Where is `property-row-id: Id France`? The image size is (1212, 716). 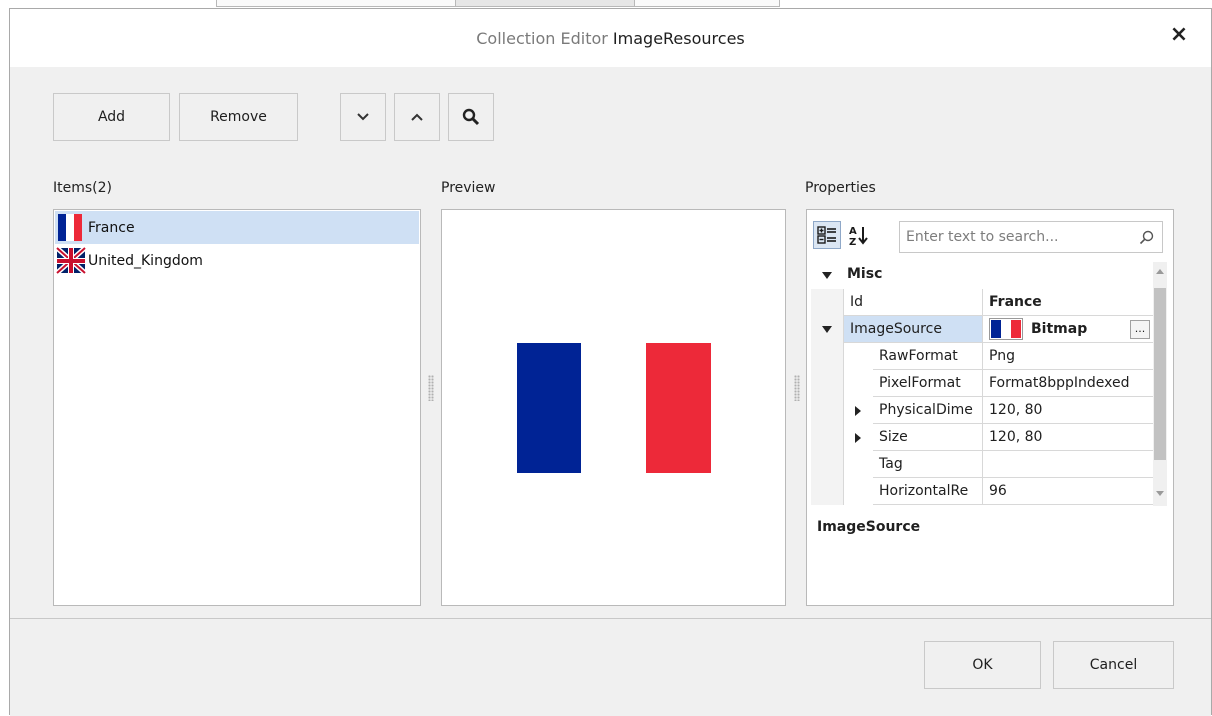 property-row-id: Id France is located at coordinates (982, 302).